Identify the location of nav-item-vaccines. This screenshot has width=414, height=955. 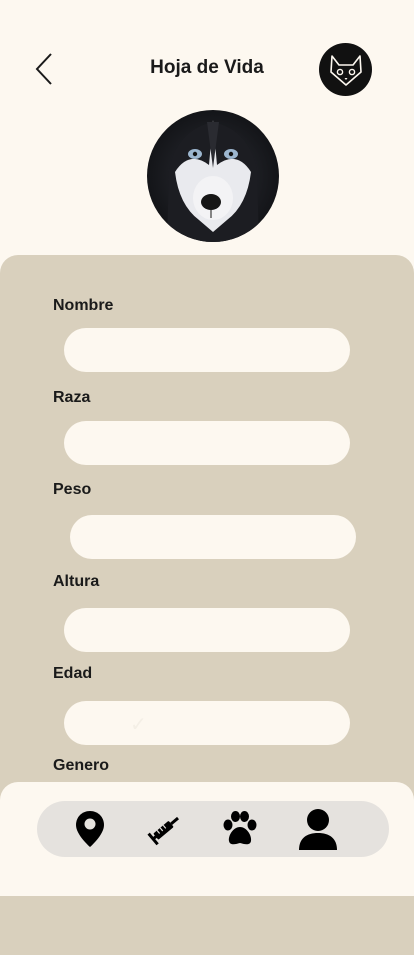
(165, 829).